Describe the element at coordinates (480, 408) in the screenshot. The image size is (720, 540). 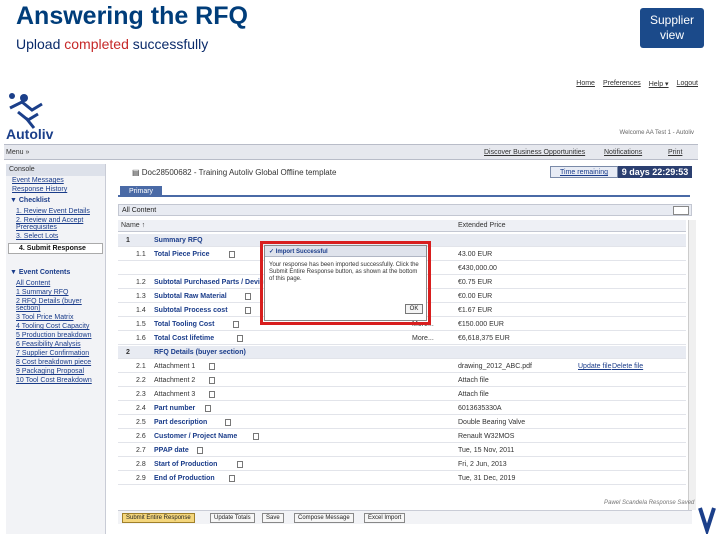
I see `row-value: 6013635330A` at that location.